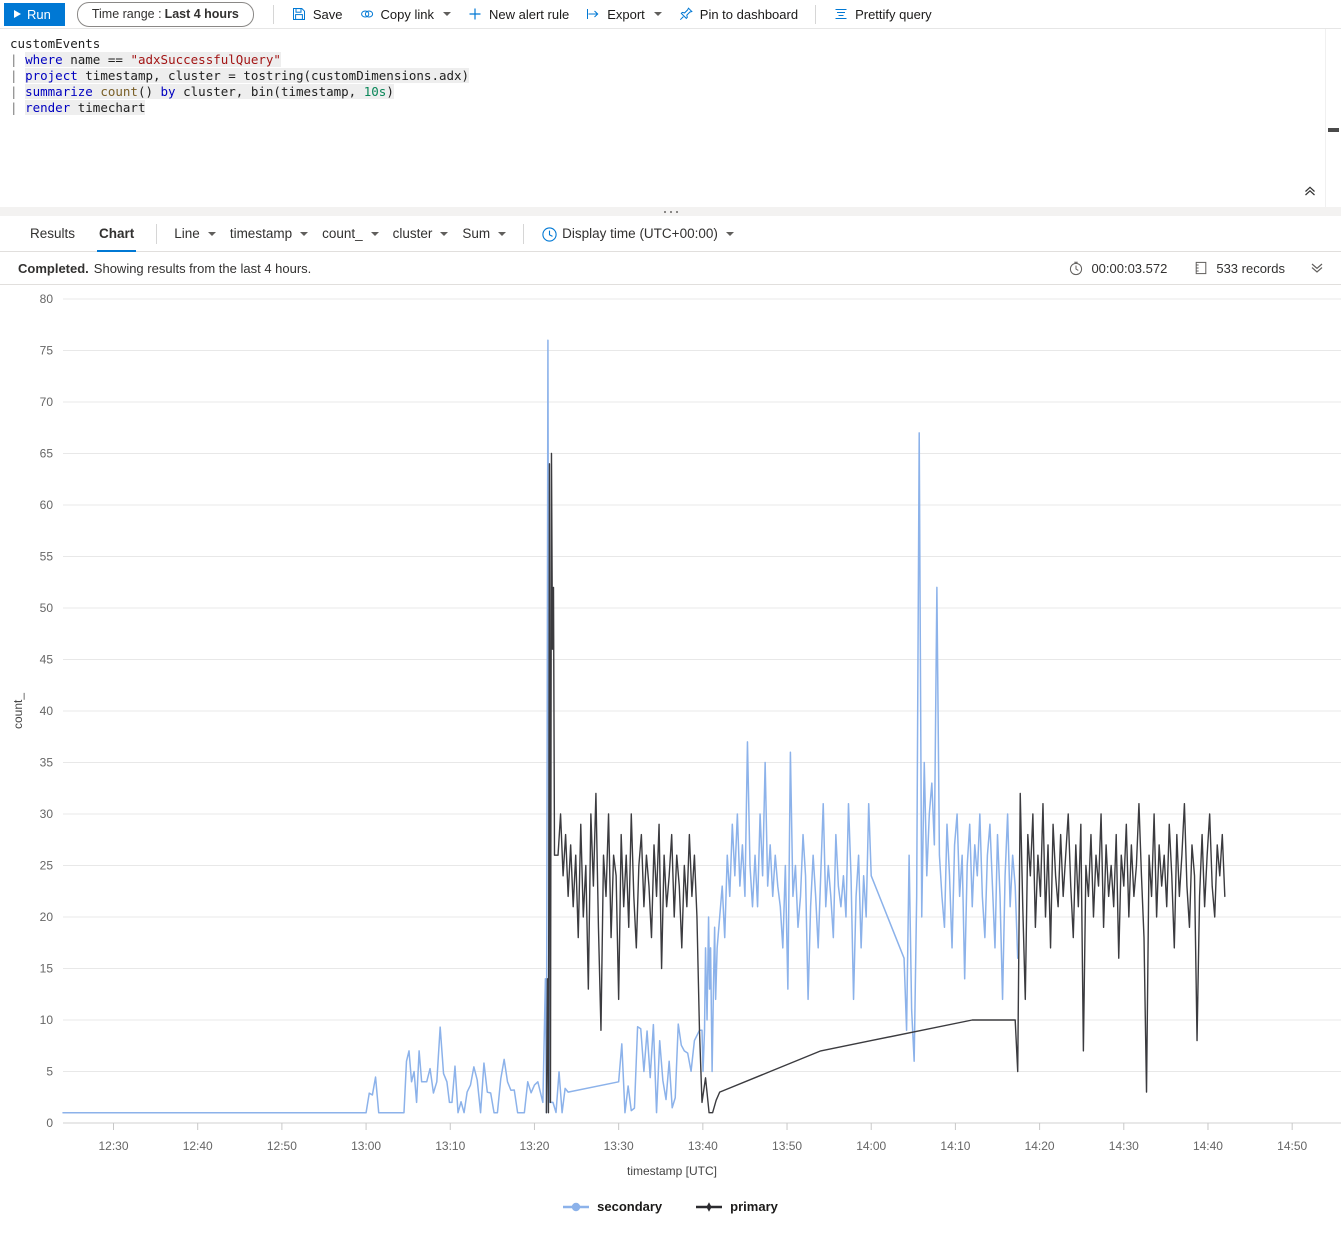 The width and height of the screenshot is (1341, 1241). I want to click on time-range-picker: Time range : Last 4 hours, so click(165, 14).